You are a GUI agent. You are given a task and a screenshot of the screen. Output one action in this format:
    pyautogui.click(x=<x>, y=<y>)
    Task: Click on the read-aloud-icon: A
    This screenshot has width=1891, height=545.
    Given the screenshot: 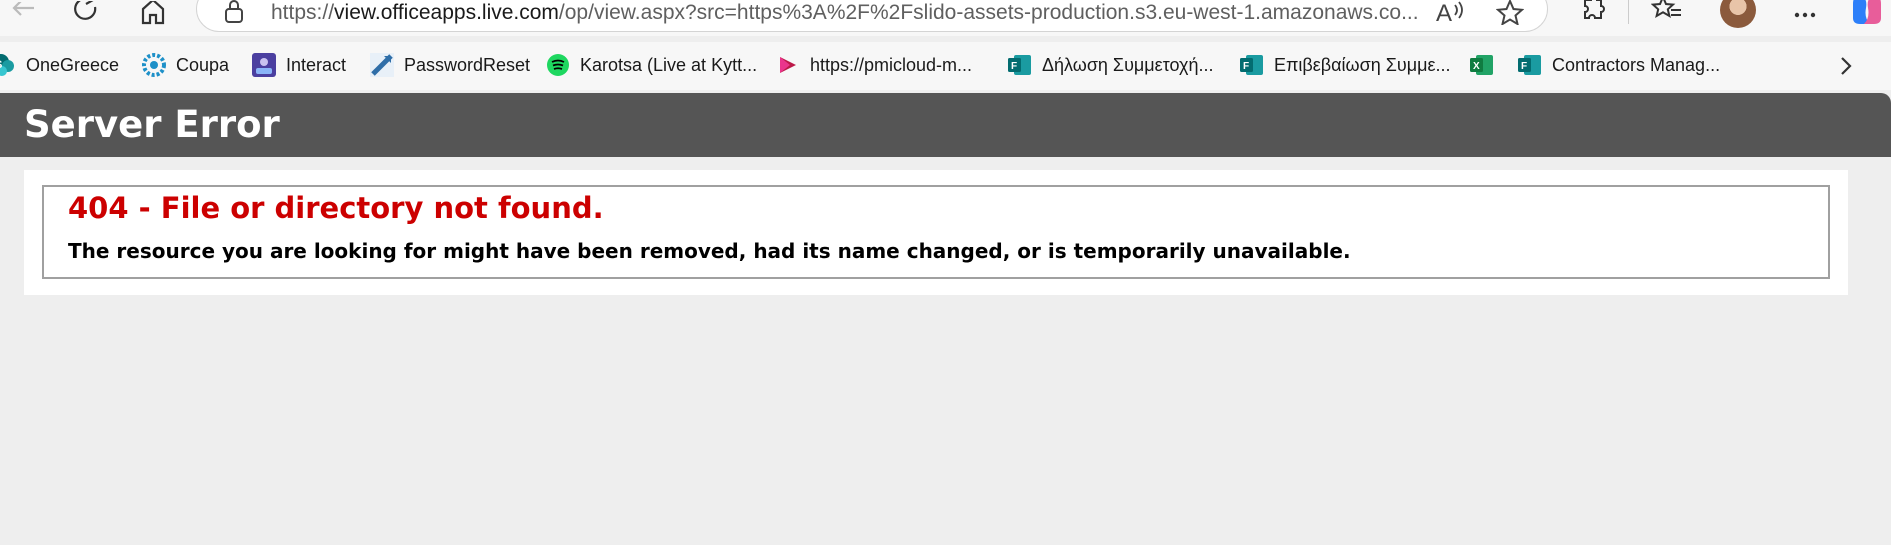 What is the action you would take?
    pyautogui.click(x=1450, y=12)
    